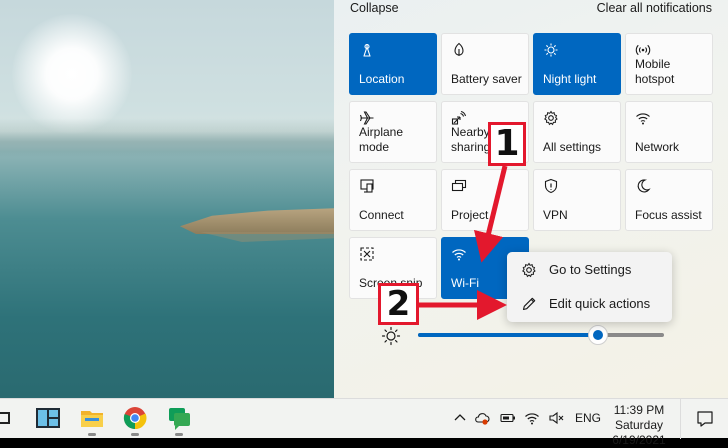 This screenshot has width=728, height=448. I want to click on language-indicator: ENG, so click(588, 418).